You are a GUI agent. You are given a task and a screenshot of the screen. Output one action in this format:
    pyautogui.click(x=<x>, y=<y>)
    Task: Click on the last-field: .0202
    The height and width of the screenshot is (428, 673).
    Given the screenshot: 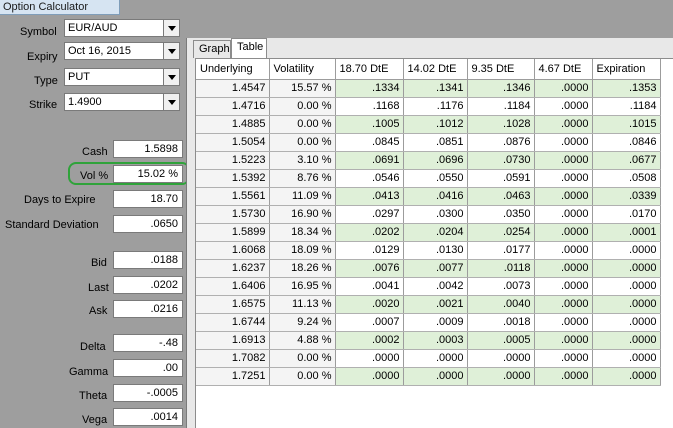 What is the action you would take?
    pyautogui.click(x=148, y=285)
    